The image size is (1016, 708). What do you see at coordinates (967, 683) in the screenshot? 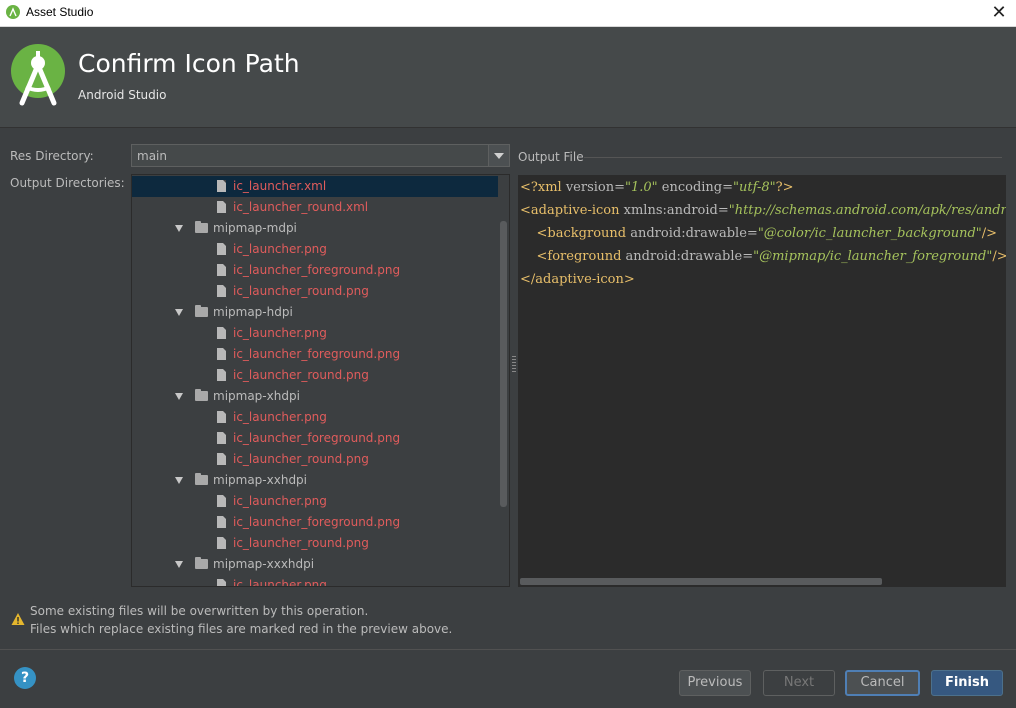
I see `finish-button: Finish` at bounding box center [967, 683].